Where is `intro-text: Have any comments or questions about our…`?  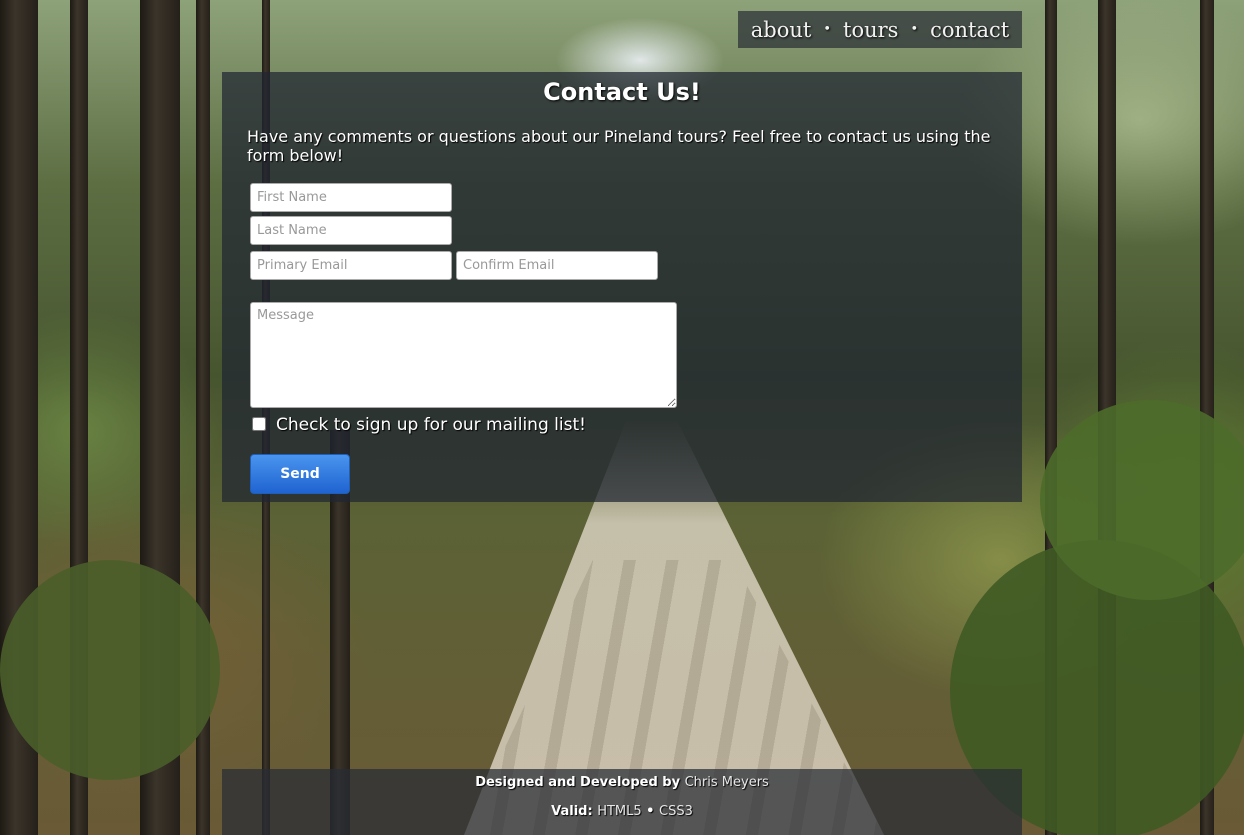 intro-text: Have any comments or questions about our… is located at coordinates (619, 146).